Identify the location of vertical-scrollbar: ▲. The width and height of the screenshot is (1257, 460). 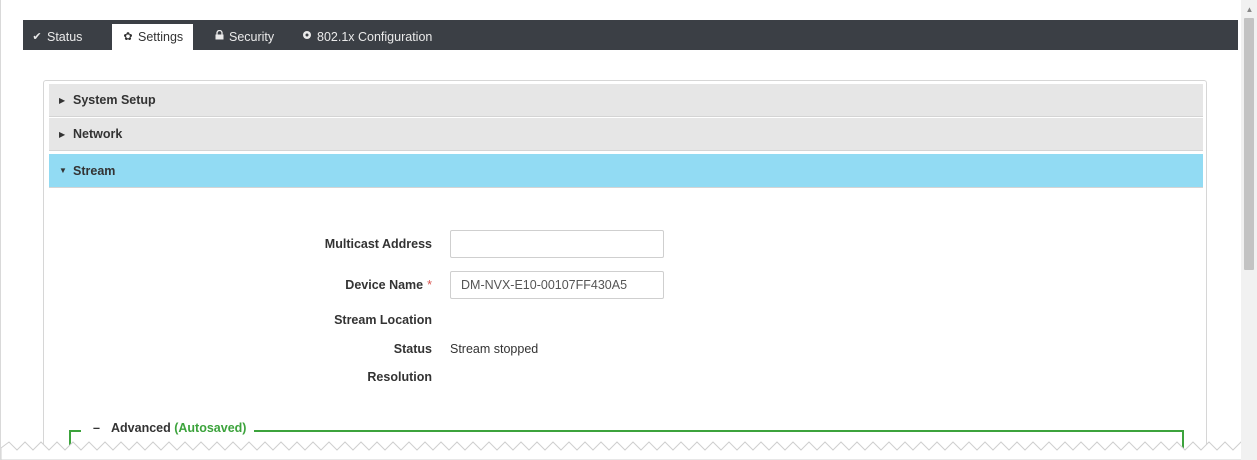
(1249, 230).